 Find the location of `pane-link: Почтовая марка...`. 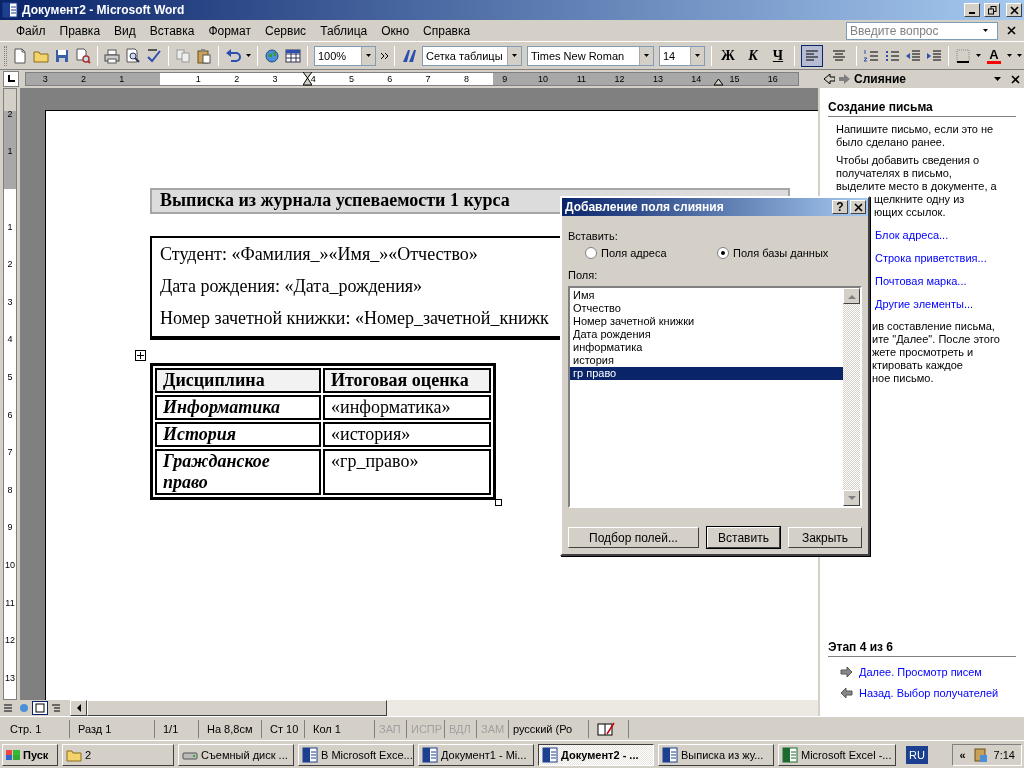

pane-link: Почтовая марка... is located at coordinates (921, 281).